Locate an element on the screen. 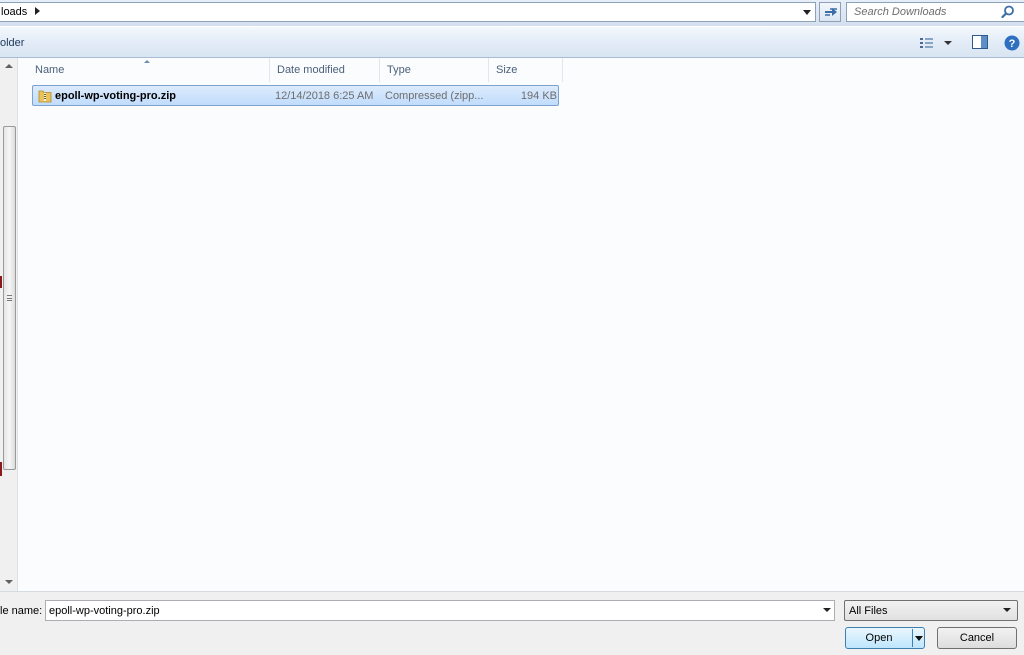  address-bar: loads is located at coordinates (512, 13).